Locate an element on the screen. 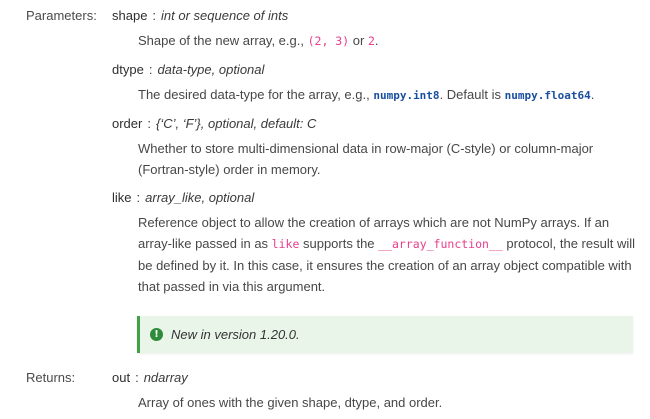 This screenshot has width=650, height=419. desc-text: or is located at coordinates (358, 40).